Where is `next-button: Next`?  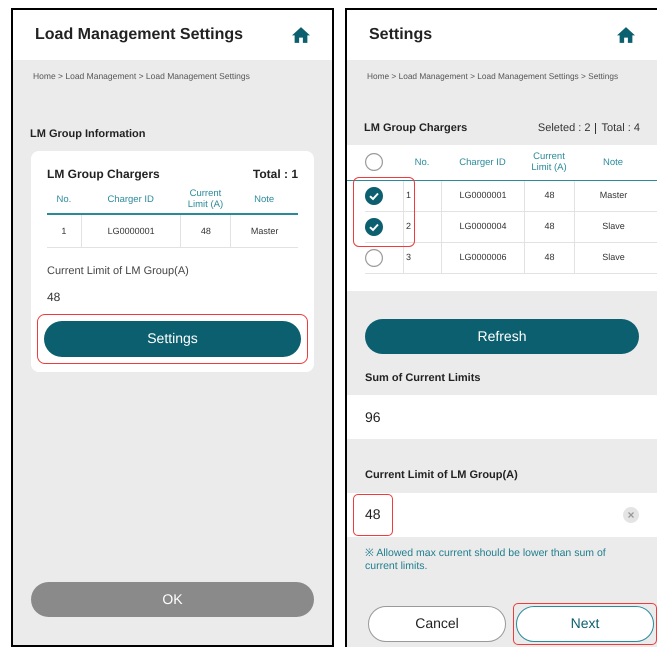 next-button: Next is located at coordinates (585, 624).